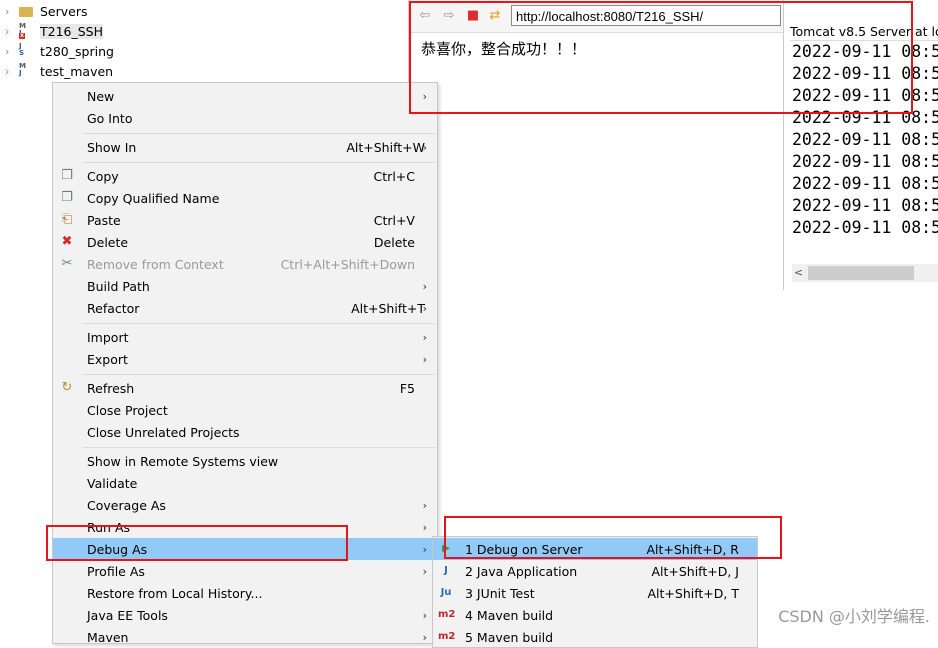 The height and width of the screenshot is (648, 938). Describe the element at coordinates (245, 96) in the screenshot. I see `menu-item-new: New ›` at that location.